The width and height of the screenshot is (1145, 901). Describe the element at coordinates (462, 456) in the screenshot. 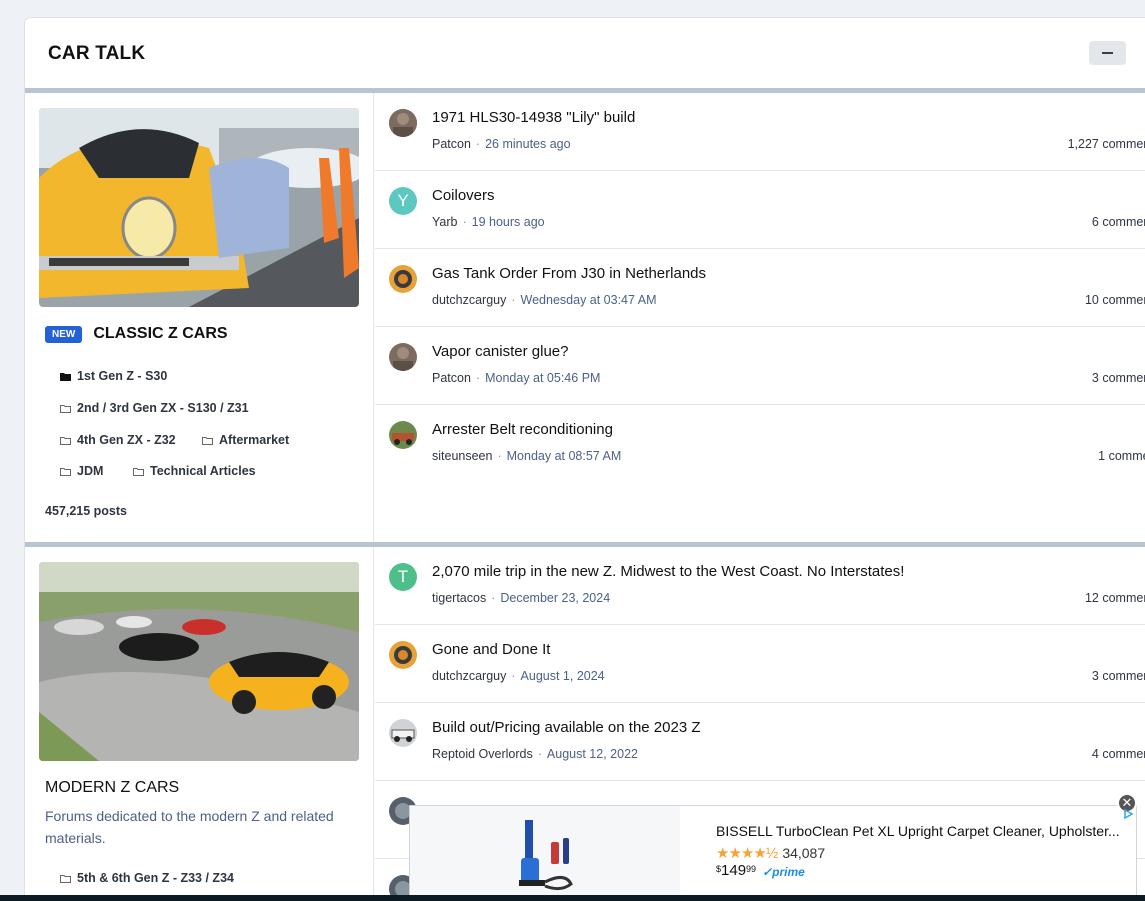

I see `topic-author: siteunseen` at that location.